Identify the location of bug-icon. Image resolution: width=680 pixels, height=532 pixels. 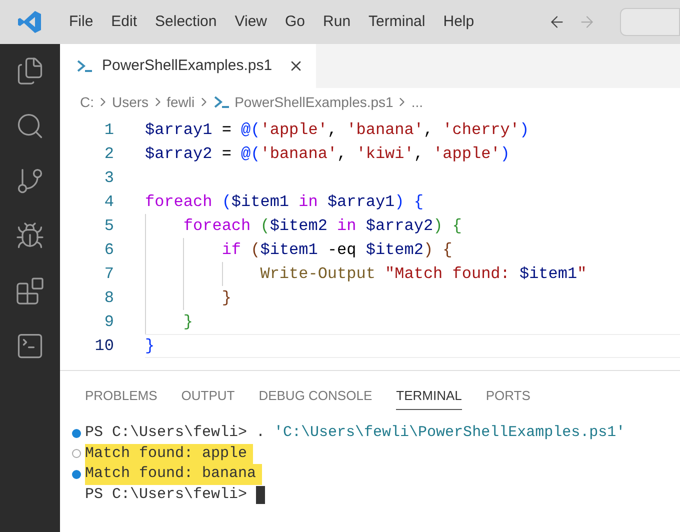
(30, 236).